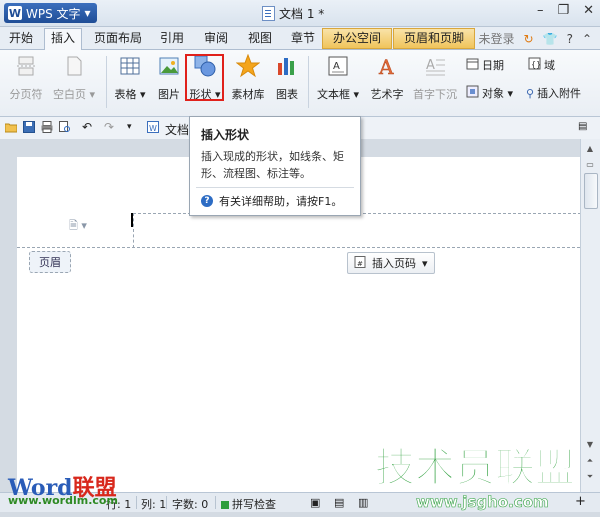  Describe the element at coordinates (29, 127) in the screenshot. I see `save-icon` at that location.